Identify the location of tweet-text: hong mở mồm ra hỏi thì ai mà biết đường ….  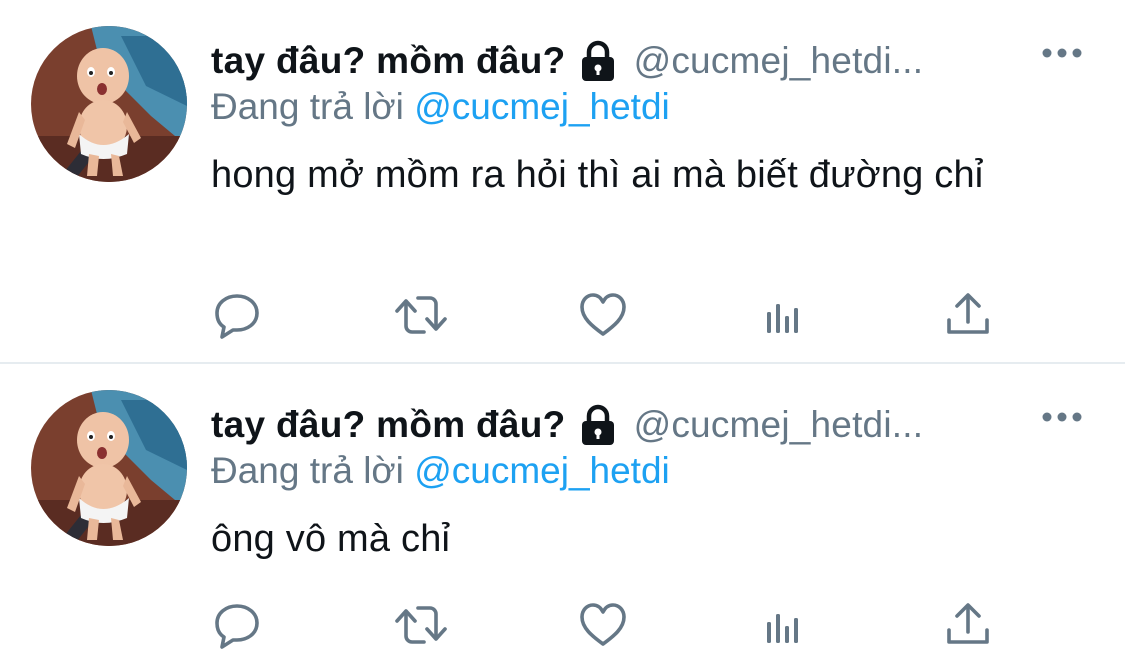
(597, 175).